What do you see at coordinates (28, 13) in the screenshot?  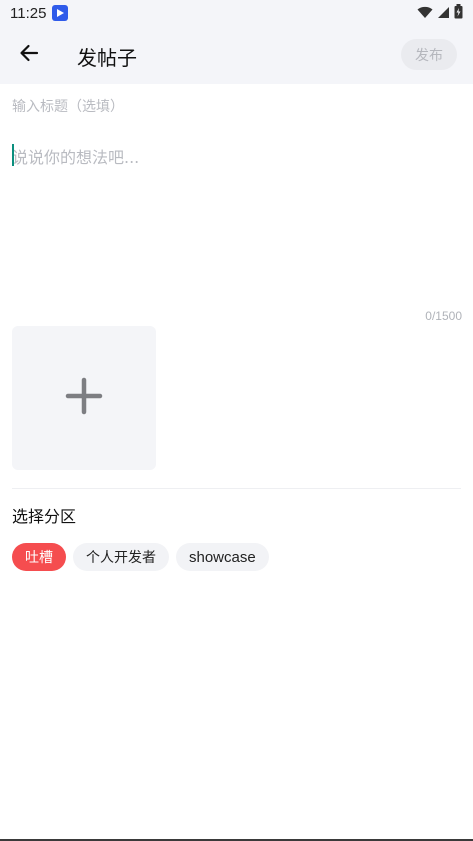 I see `status-time: 11:25` at bounding box center [28, 13].